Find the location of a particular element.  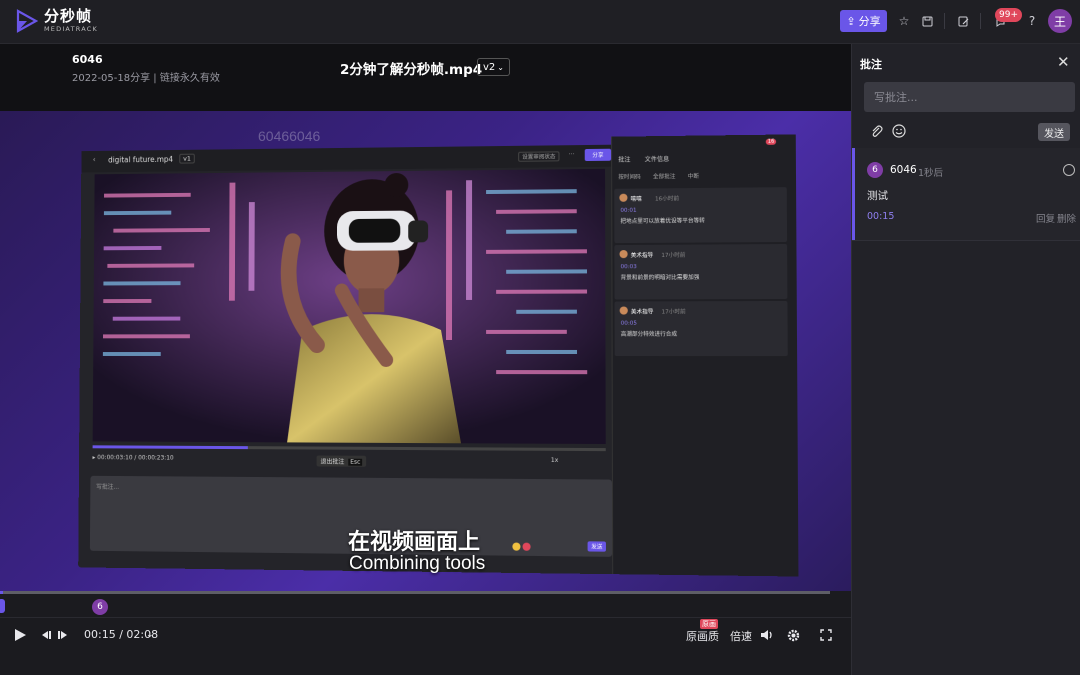

inner-send: 发送 is located at coordinates (596, 546).